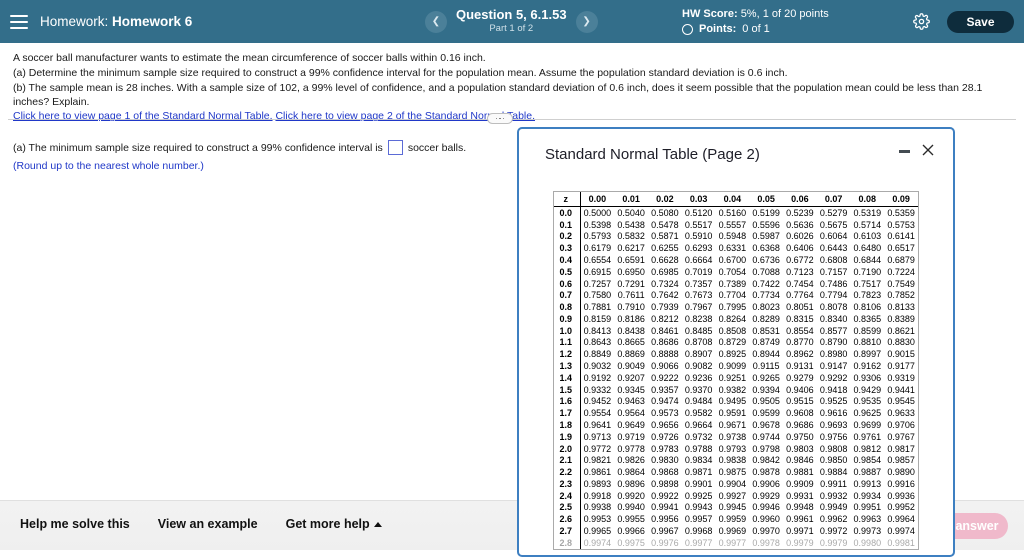  I want to click on table-cell: 0.6480, so click(867, 248).